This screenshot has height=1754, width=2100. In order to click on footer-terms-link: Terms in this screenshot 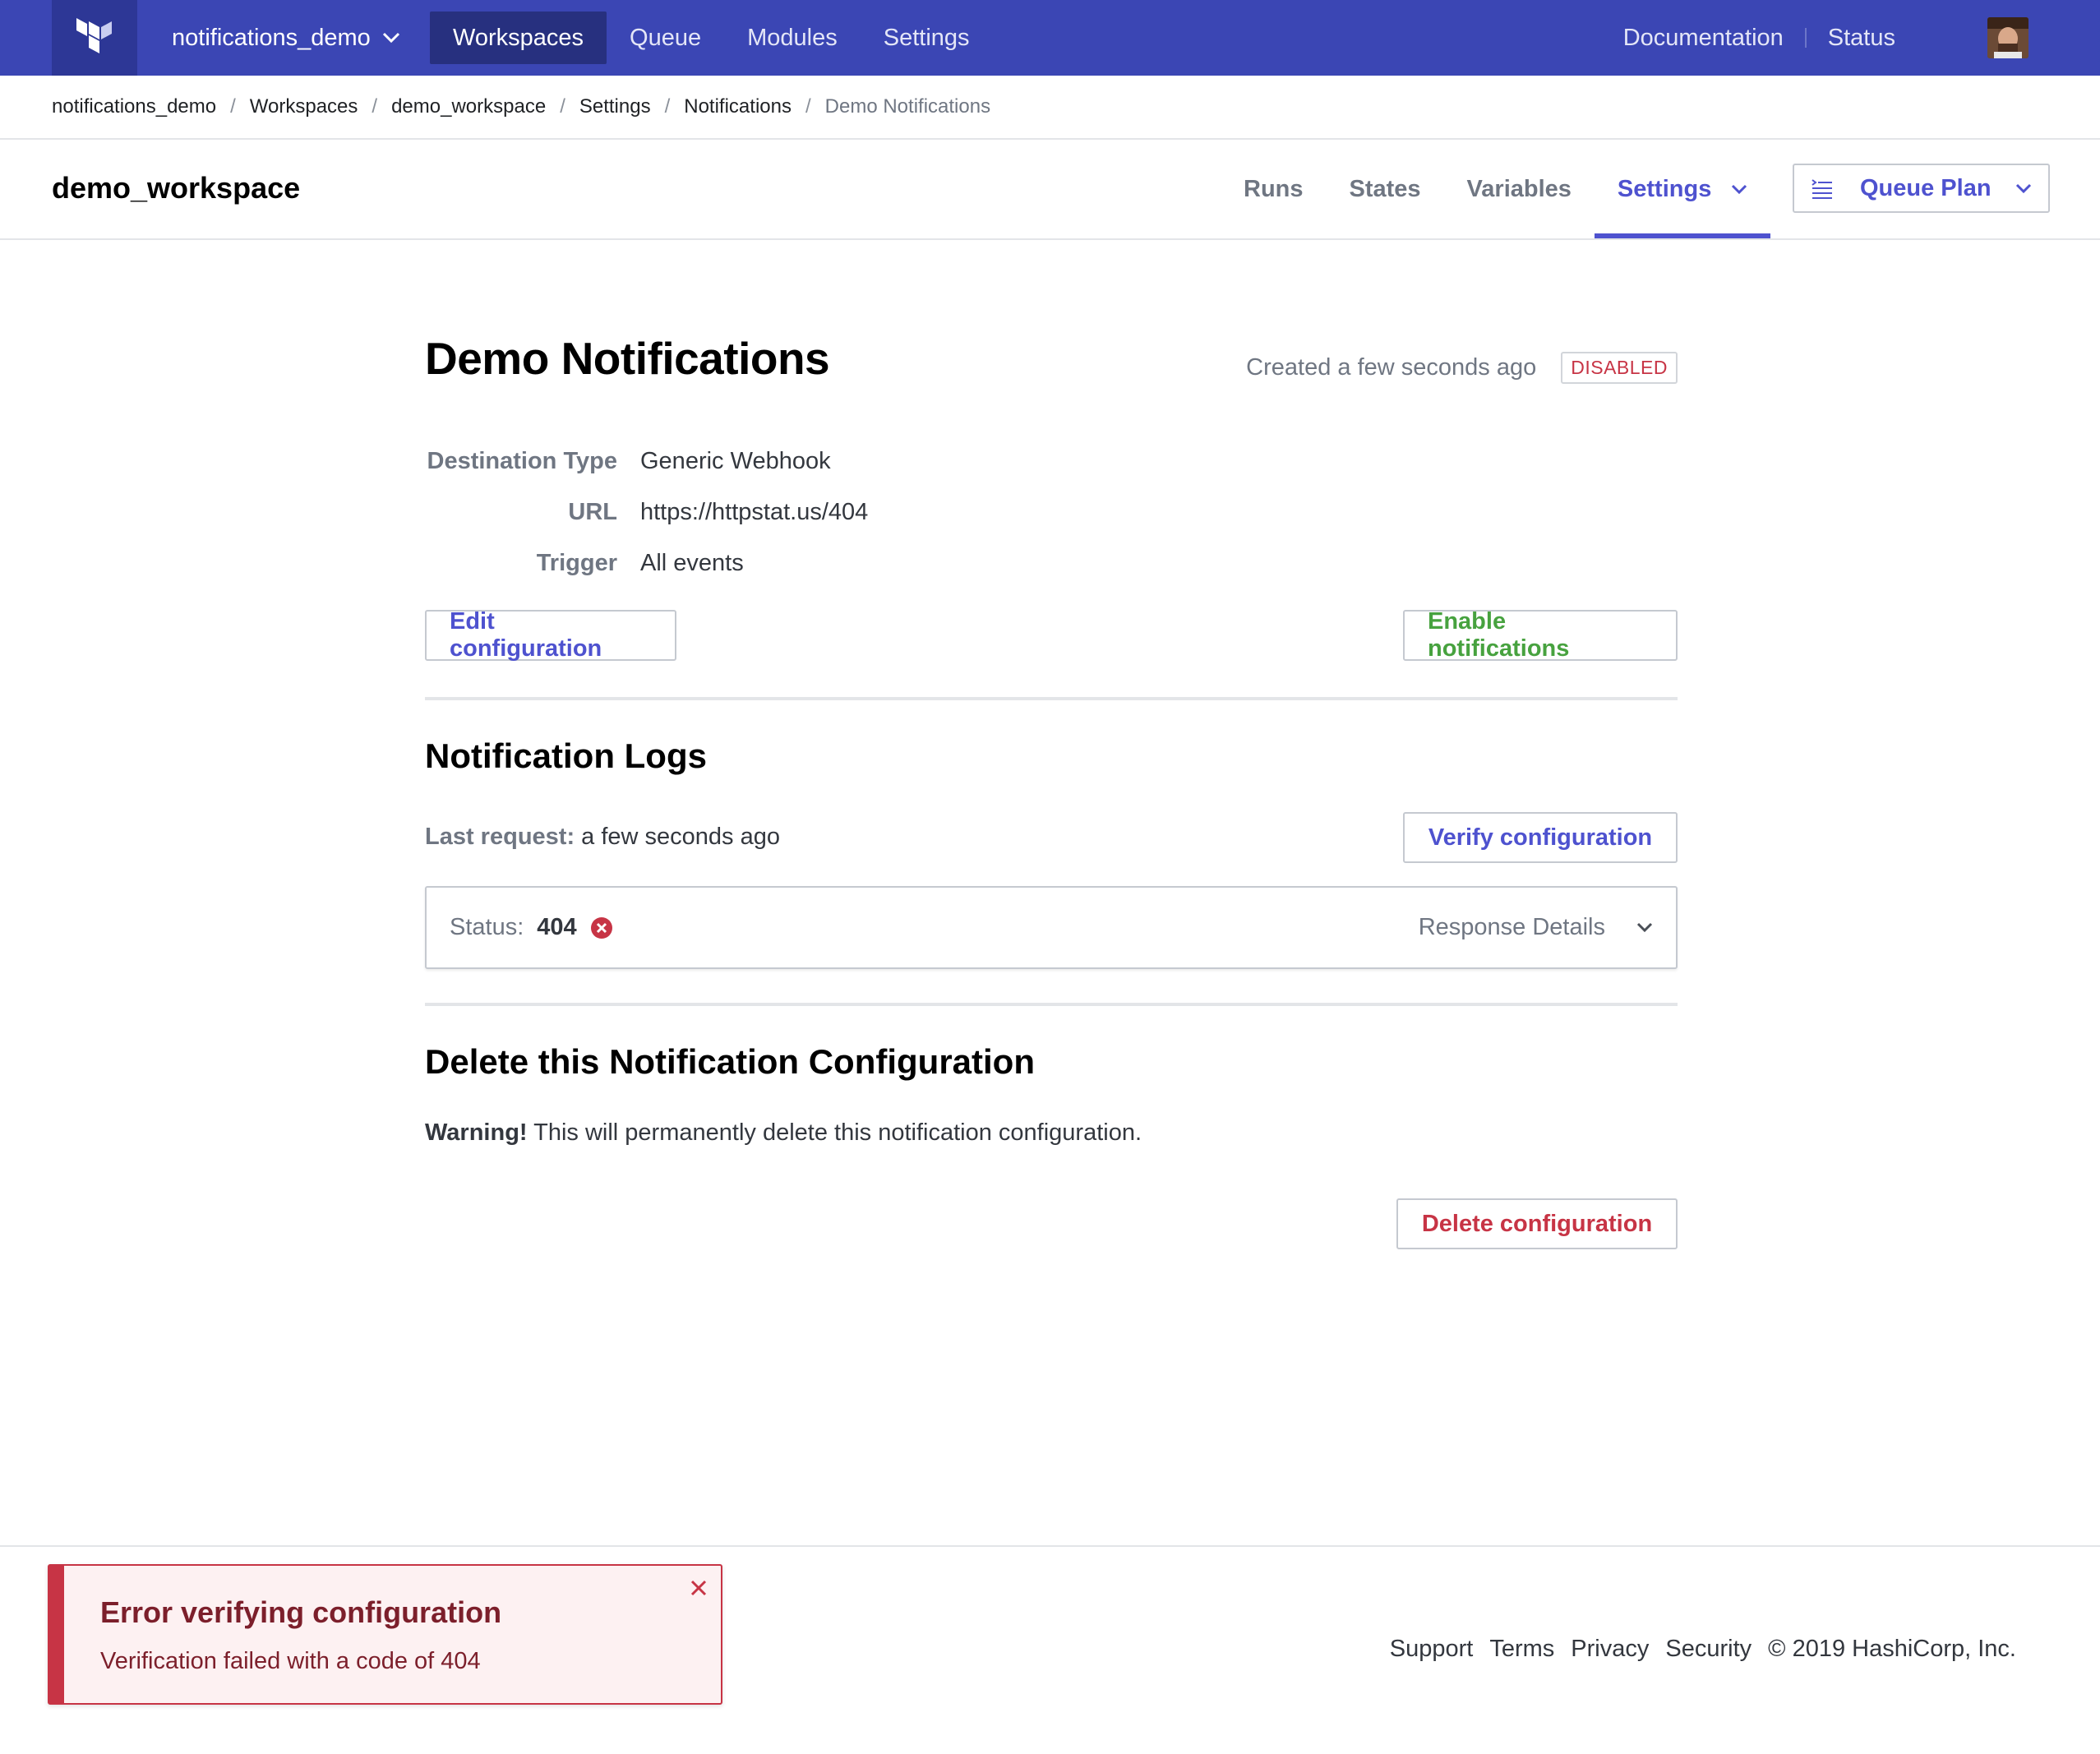, I will do `click(1521, 1650)`.